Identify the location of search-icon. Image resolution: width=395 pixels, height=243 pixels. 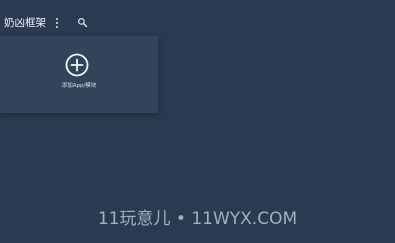
(82, 22).